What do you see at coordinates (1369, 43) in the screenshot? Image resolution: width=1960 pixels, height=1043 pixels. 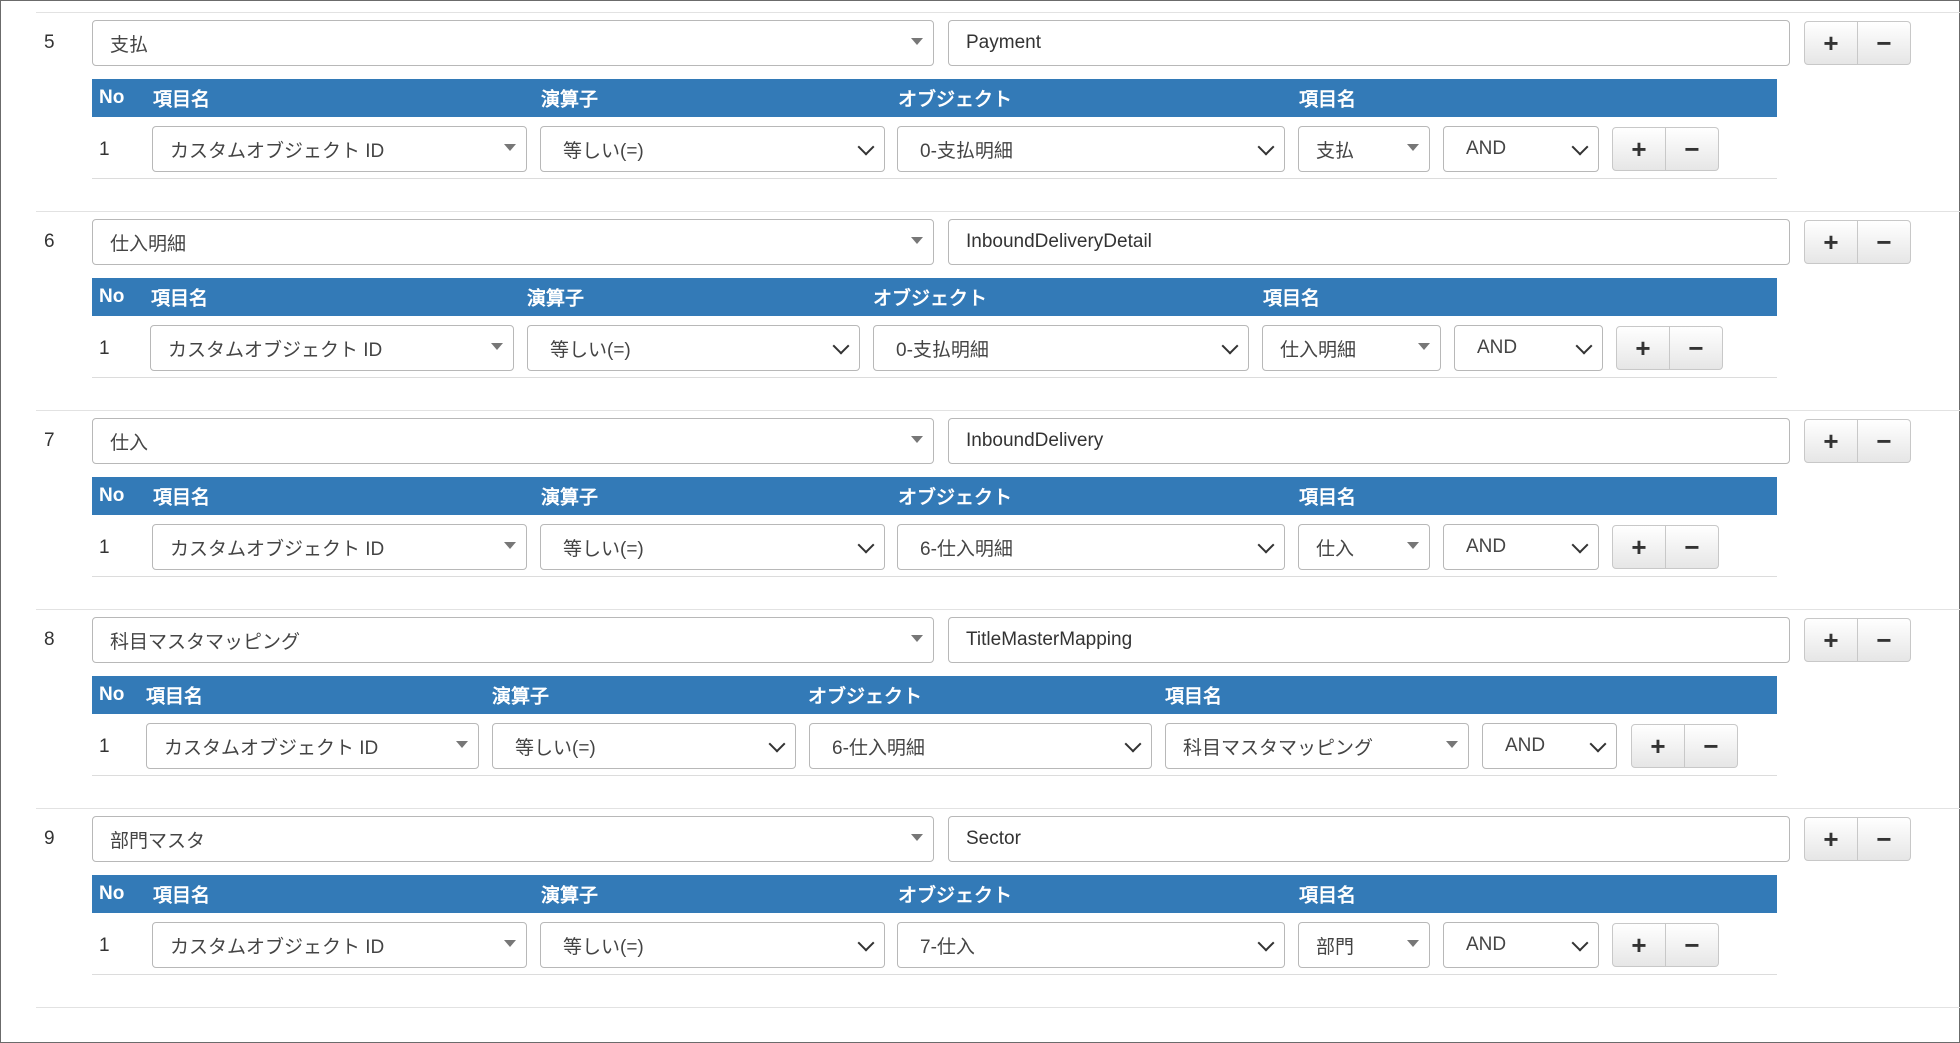 I see `api-name-input: Payment` at bounding box center [1369, 43].